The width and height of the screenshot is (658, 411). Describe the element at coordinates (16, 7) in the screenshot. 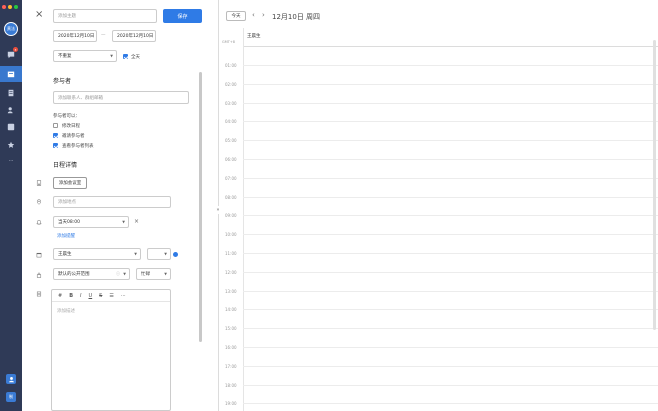

I see `maximize-window-button` at that location.